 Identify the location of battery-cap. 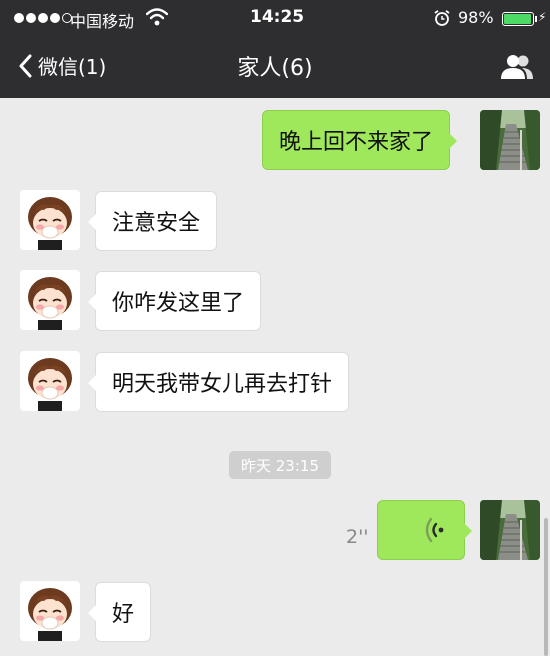
(536, 19).